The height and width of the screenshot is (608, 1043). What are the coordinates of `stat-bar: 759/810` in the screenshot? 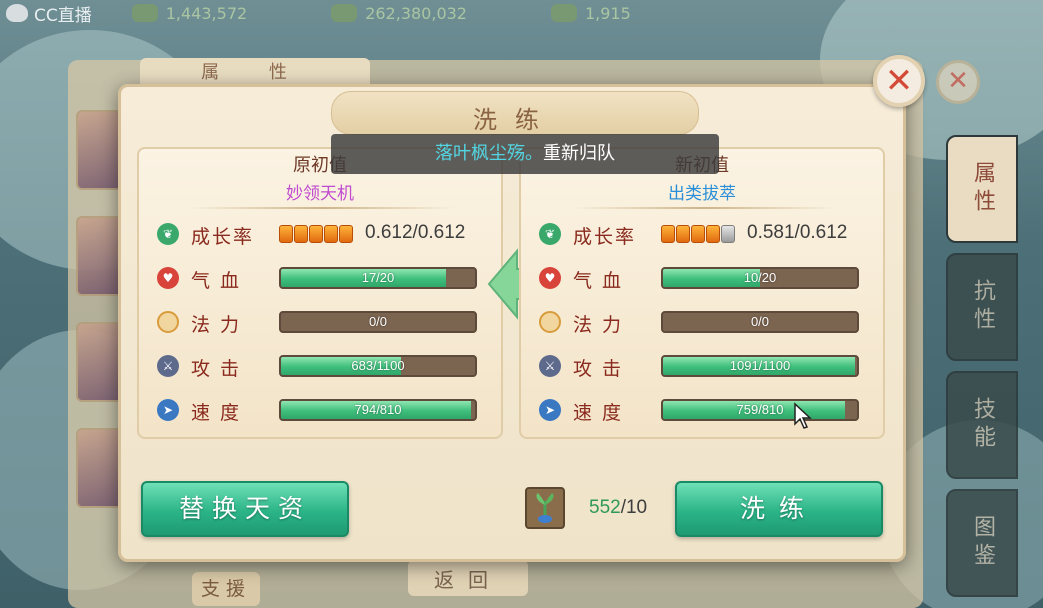 It's located at (760, 410).